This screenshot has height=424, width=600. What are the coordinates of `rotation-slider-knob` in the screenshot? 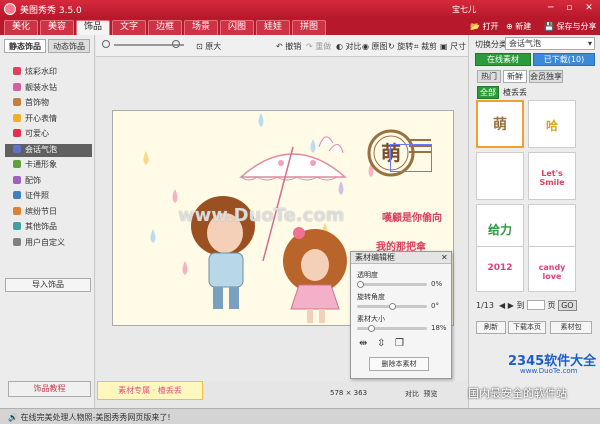 It's located at (392, 306).